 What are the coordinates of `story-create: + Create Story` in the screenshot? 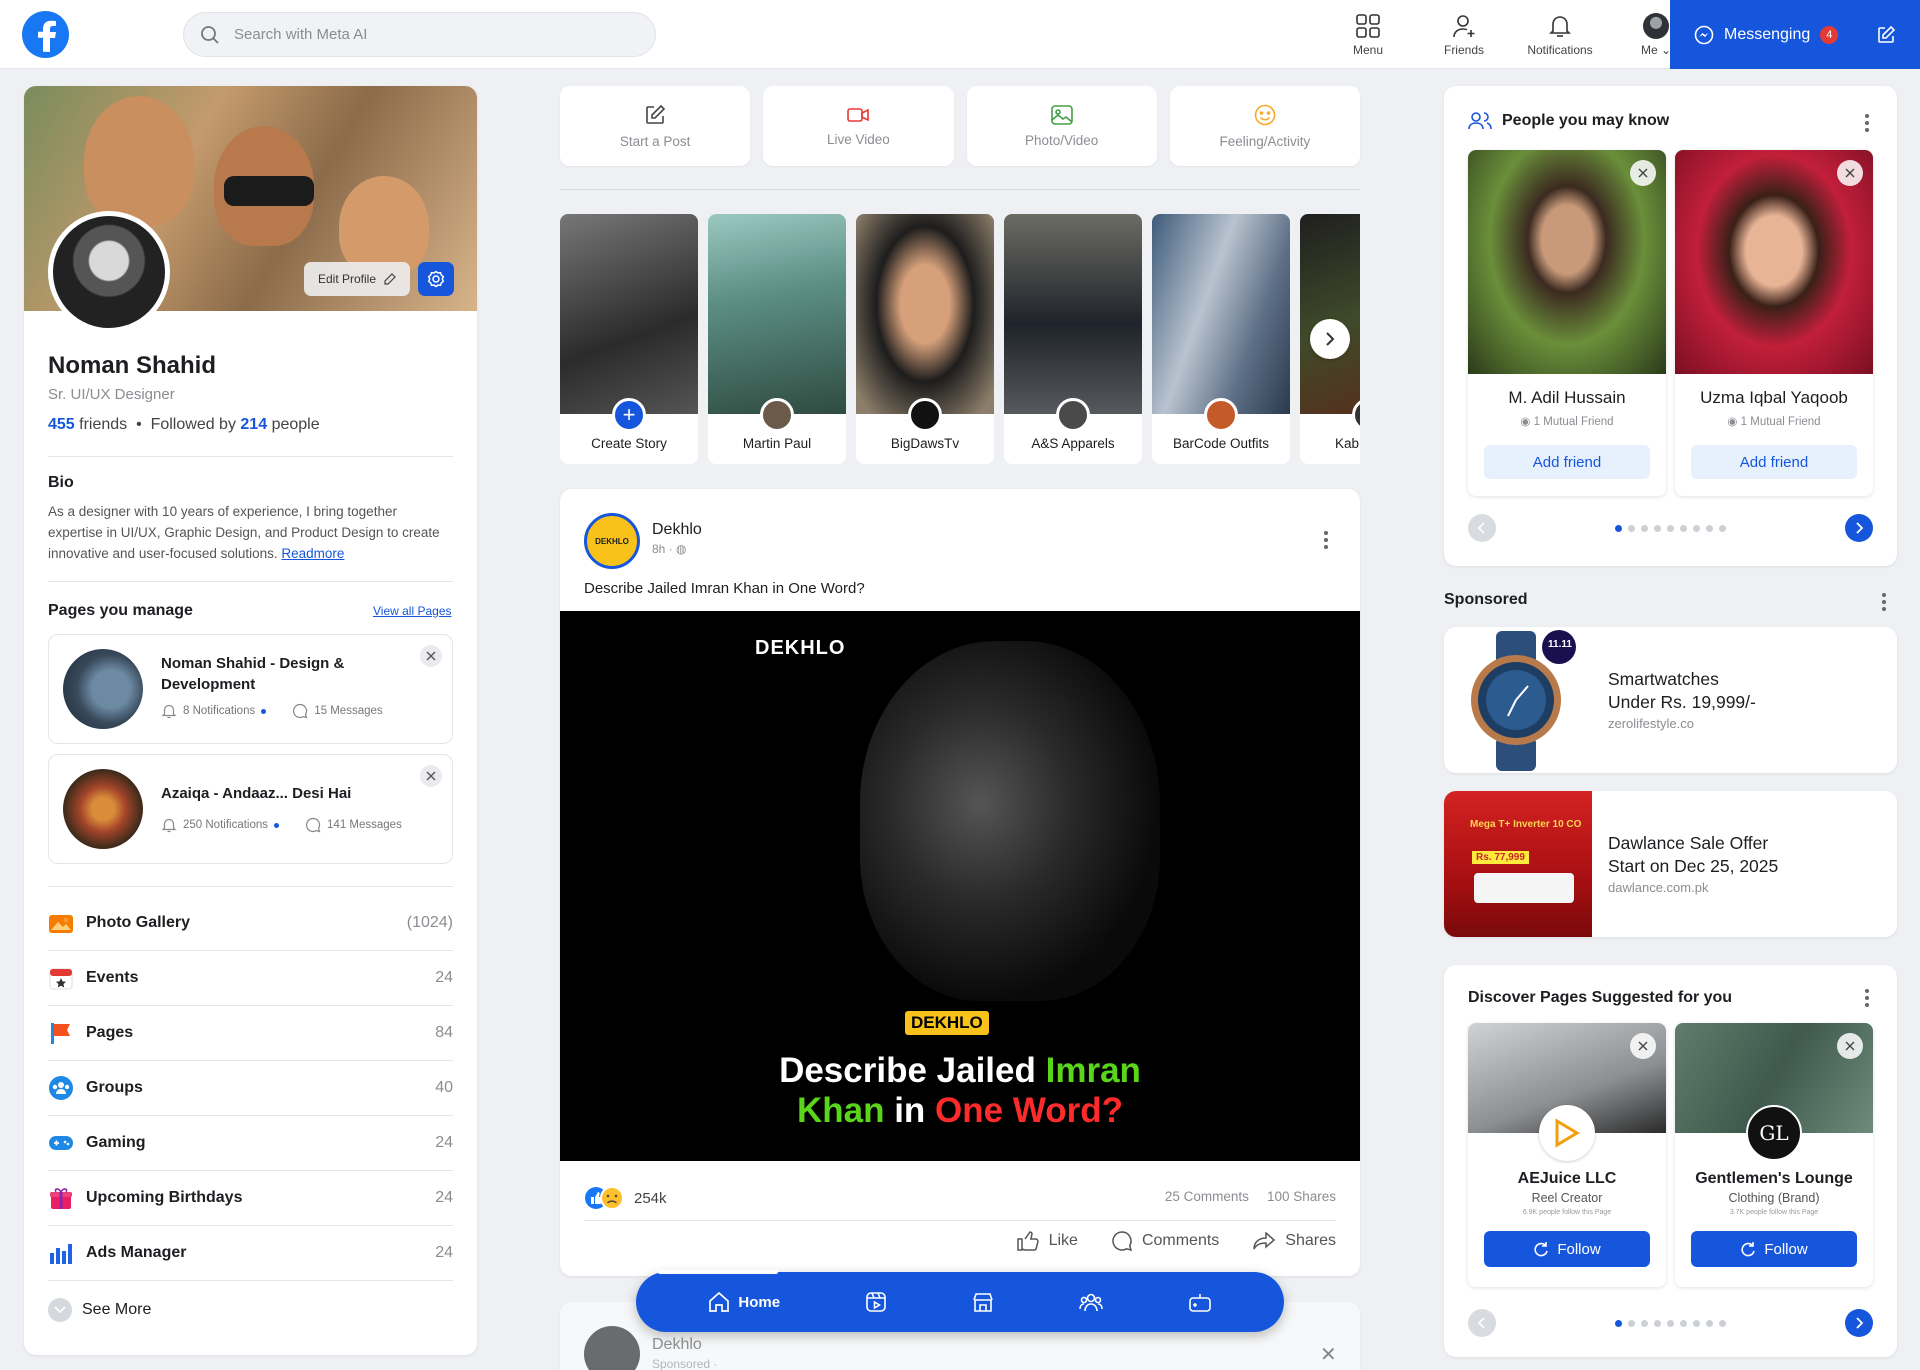 It's located at (629, 339).